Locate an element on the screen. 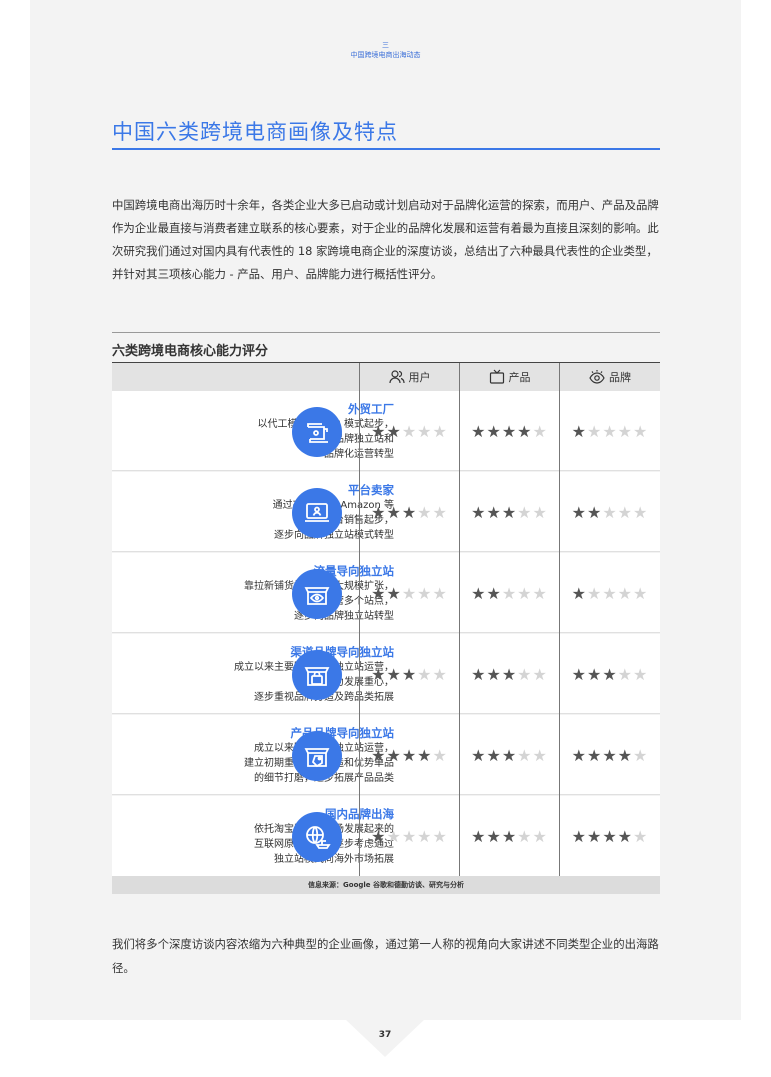 This screenshot has height=1077, width=771. column-header-label: 品牌 is located at coordinates (620, 377).